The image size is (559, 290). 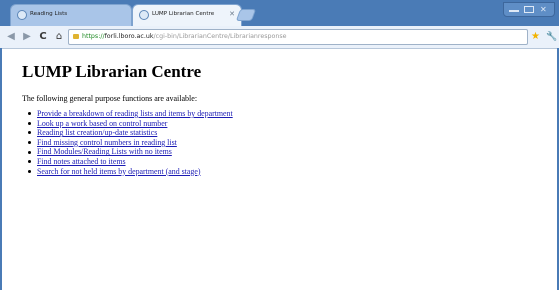 What do you see at coordinates (183, 14) in the screenshot?
I see `tab-label: LUMP Librarian Centre` at bounding box center [183, 14].